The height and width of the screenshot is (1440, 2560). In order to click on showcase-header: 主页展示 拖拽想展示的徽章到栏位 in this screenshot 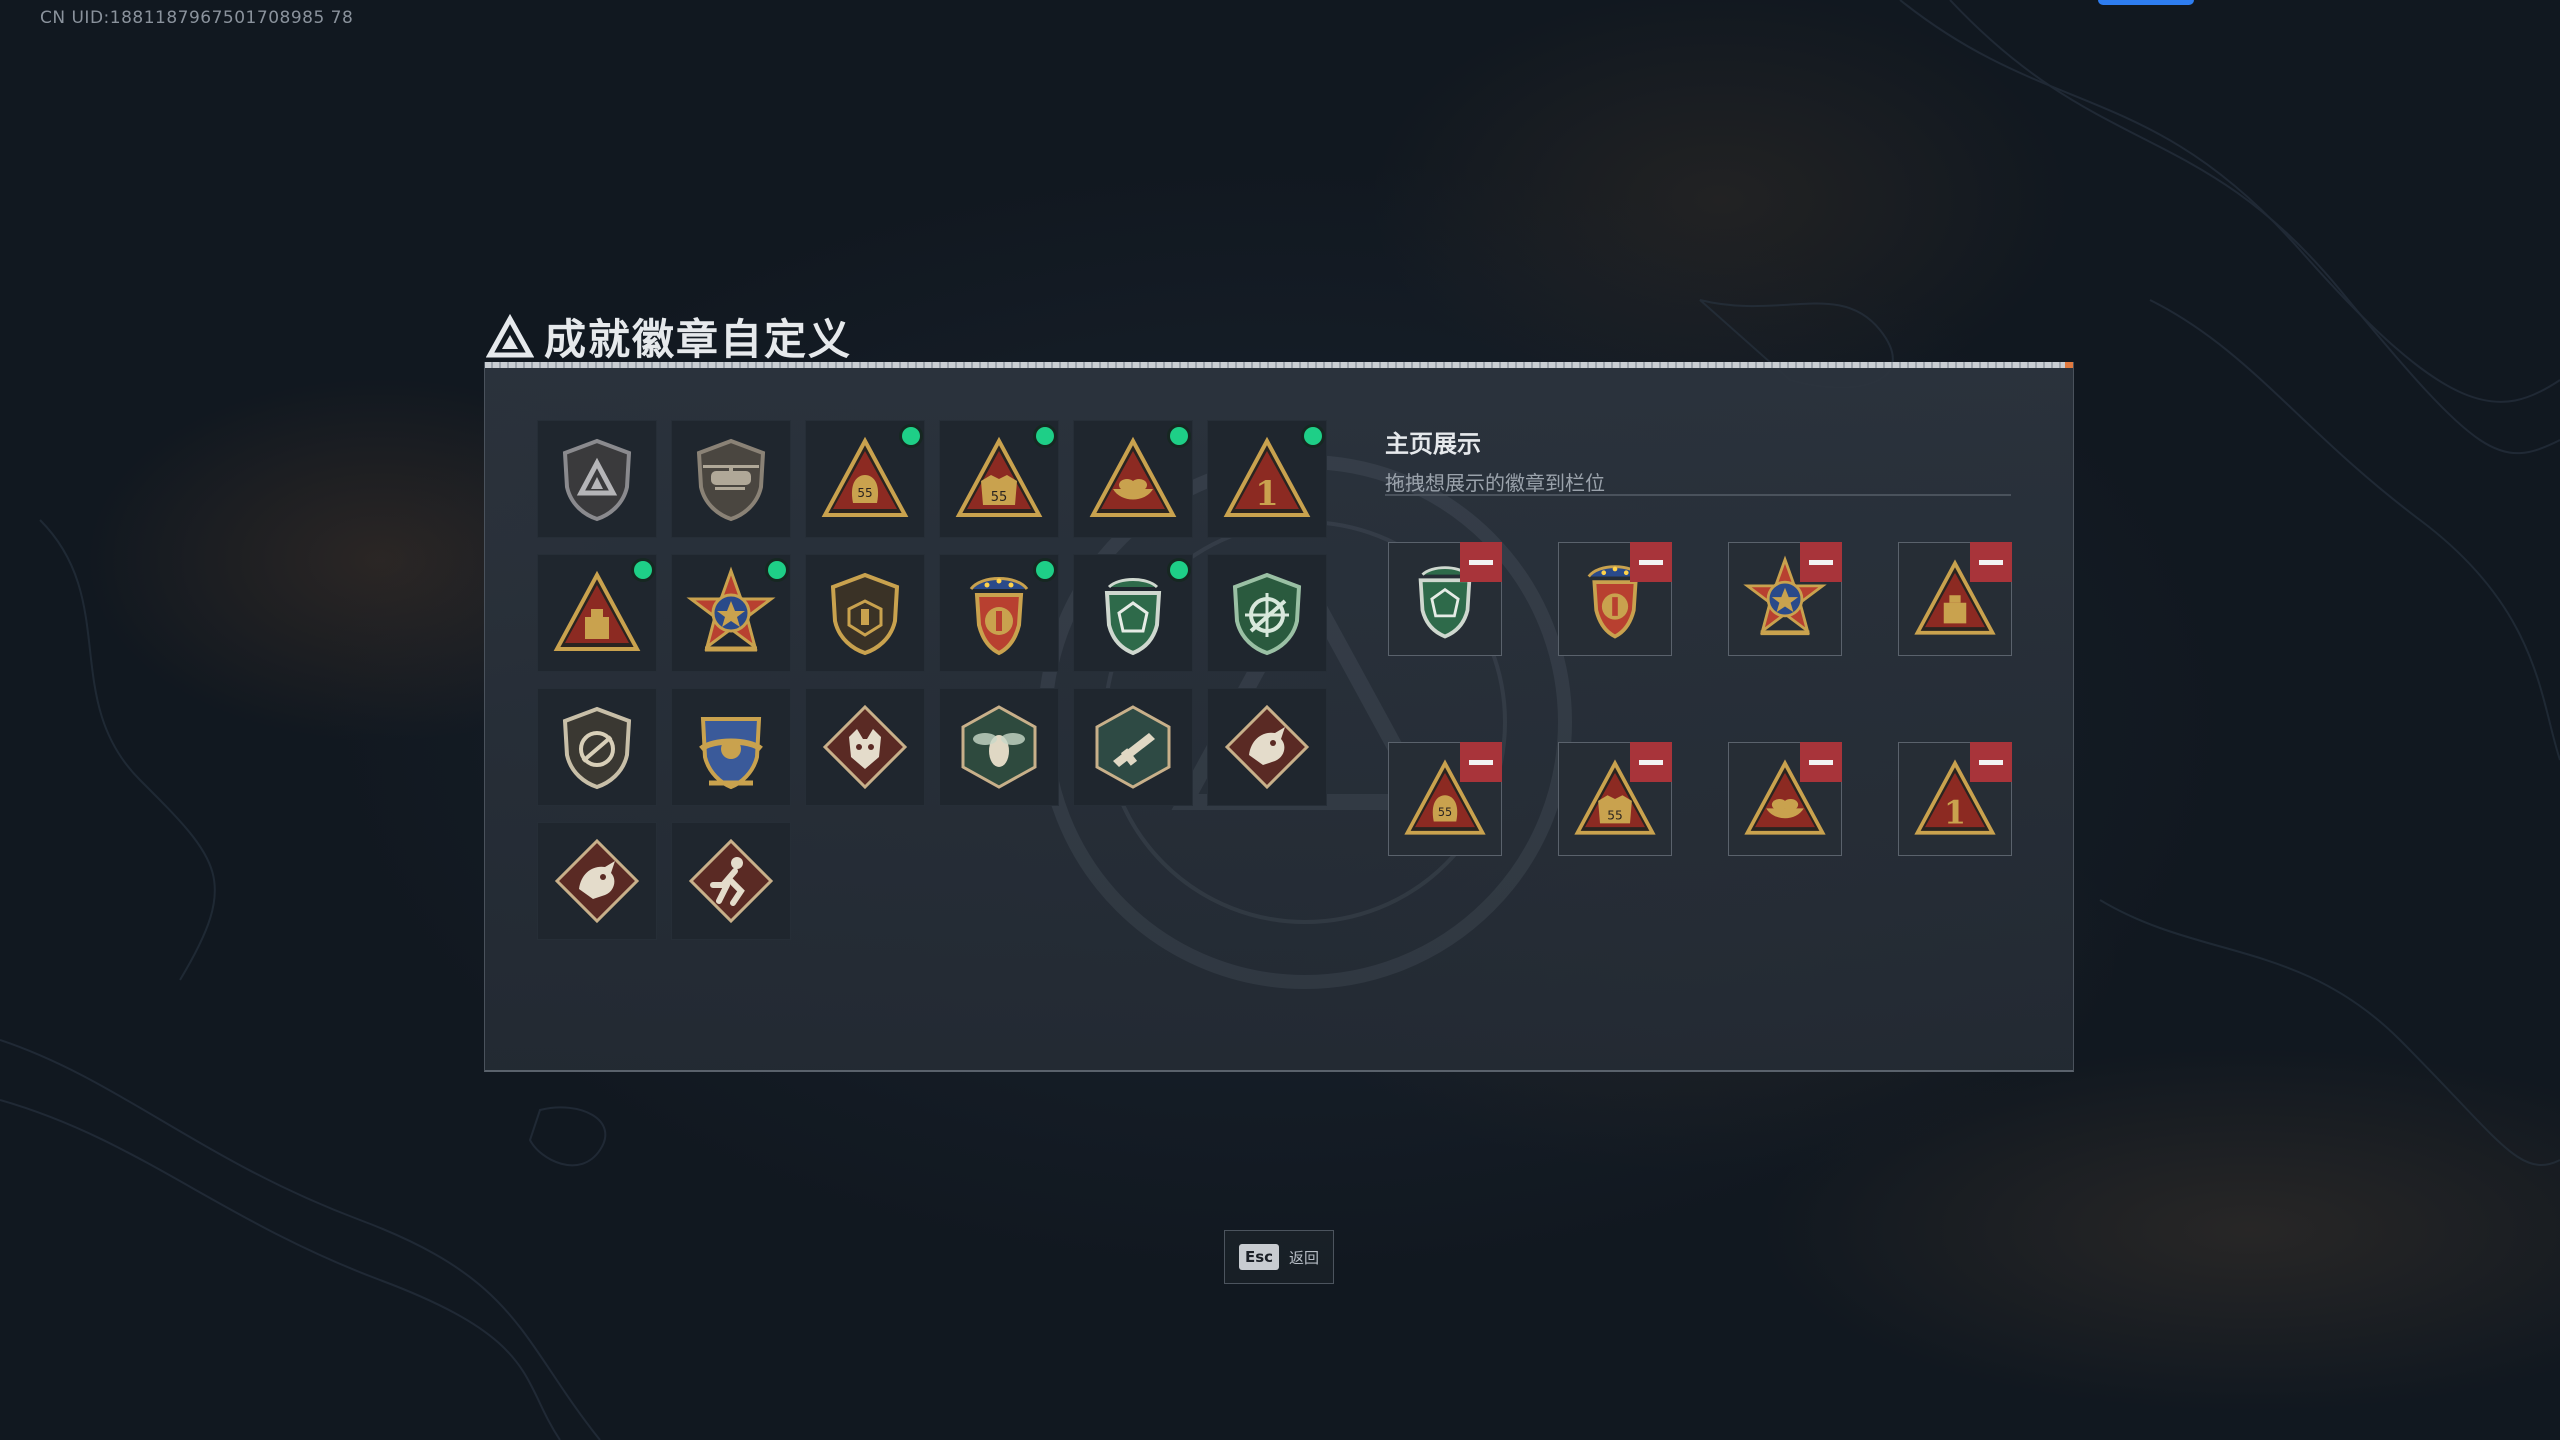, I will do `click(1698, 460)`.